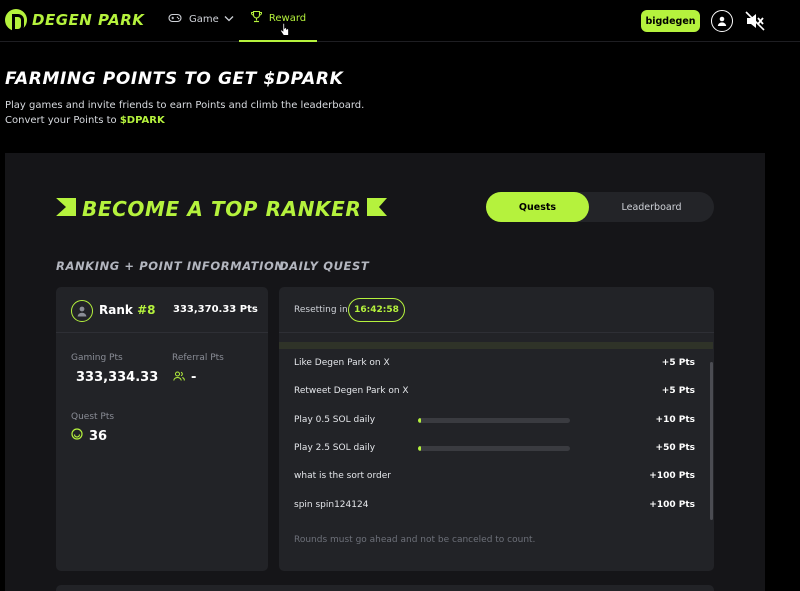 This screenshot has height=591, width=800. What do you see at coordinates (385, 588) in the screenshot?
I see `next-card-edge` at bounding box center [385, 588].